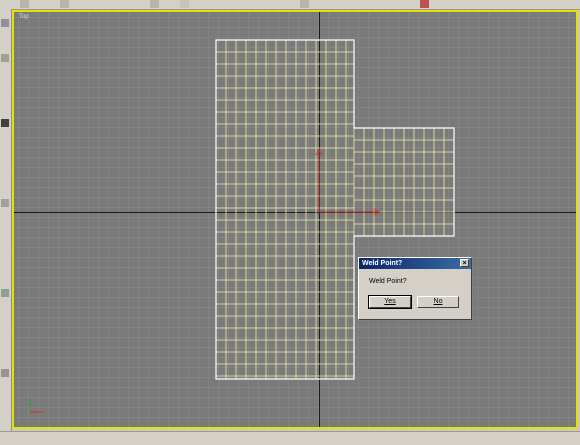 The width and height of the screenshot is (580, 445). I want to click on yes-button: Yes, so click(390, 302).